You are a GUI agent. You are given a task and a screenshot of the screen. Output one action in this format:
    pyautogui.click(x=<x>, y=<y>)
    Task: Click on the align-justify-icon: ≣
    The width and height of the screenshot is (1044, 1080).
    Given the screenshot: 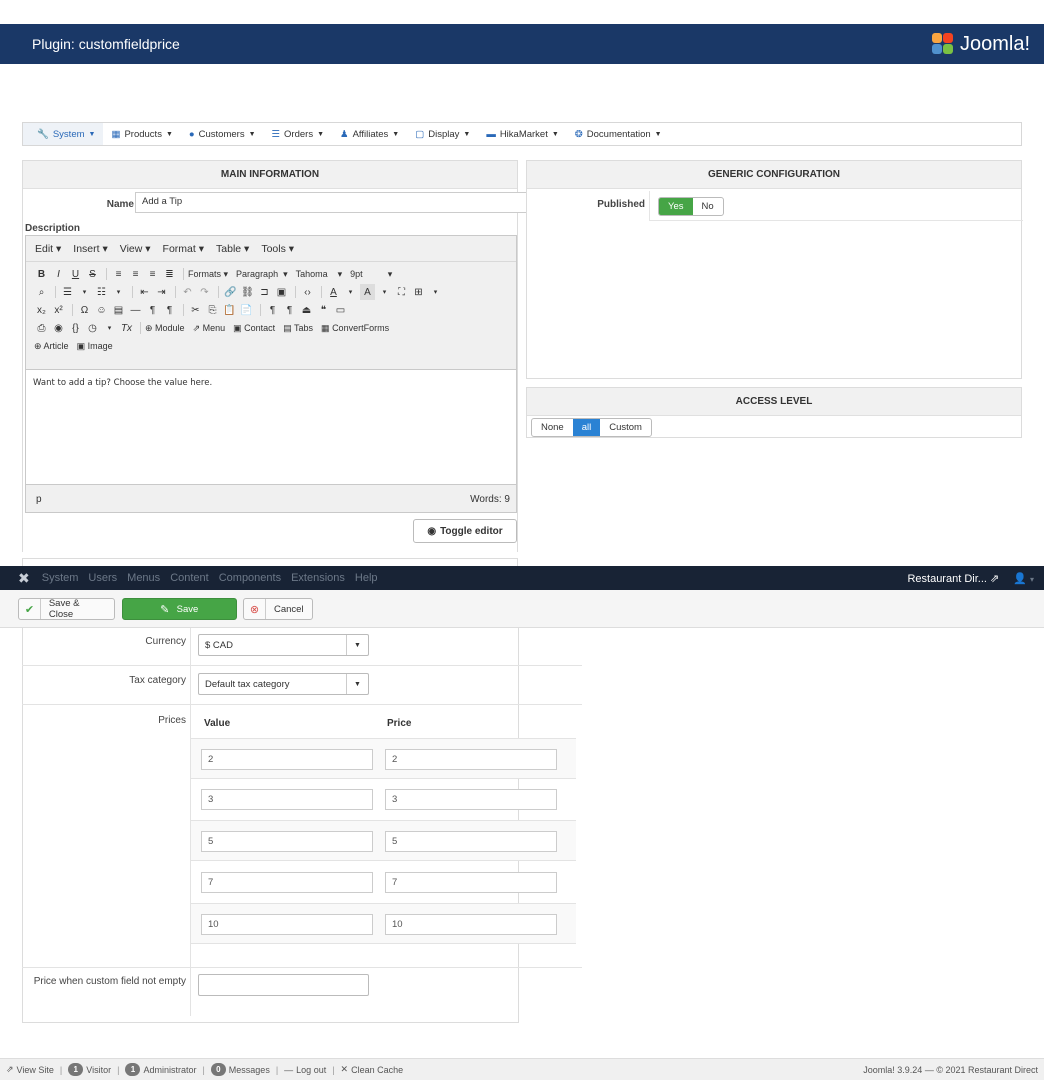 What is the action you would take?
    pyautogui.click(x=169, y=274)
    